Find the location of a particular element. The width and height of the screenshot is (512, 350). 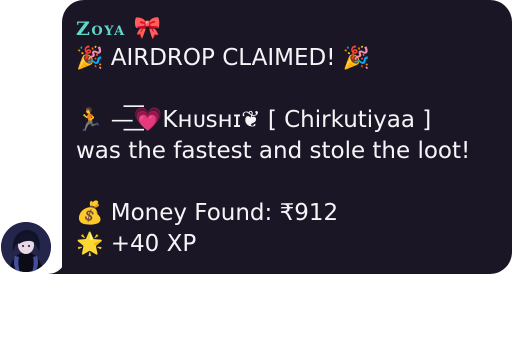

winner-line: 🏃 —͟͞💗Kʜᴜsʜɪ❦ [ Chirkutiyaa ] is located at coordinates (294, 120).